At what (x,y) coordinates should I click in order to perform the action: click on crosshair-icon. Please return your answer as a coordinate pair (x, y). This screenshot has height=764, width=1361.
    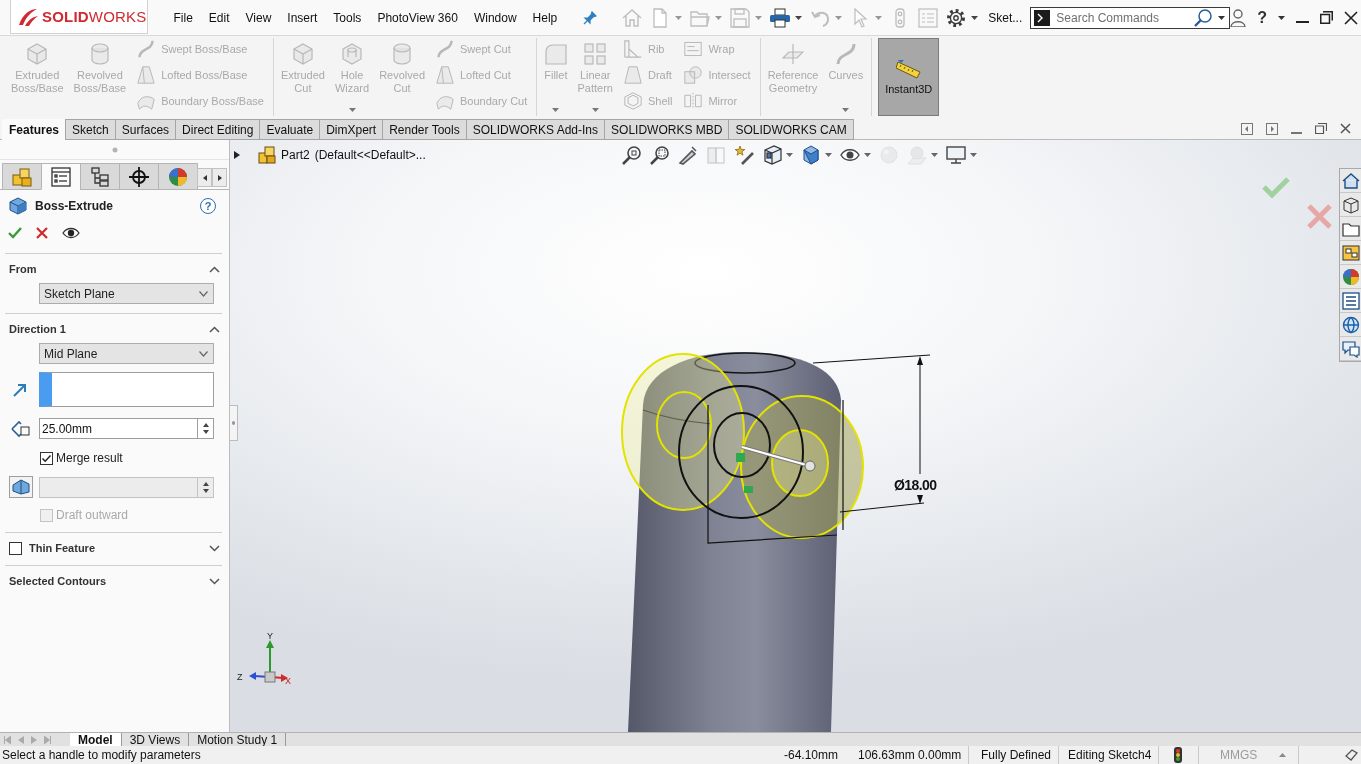
    Looking at the image, I should click on (139, 176).